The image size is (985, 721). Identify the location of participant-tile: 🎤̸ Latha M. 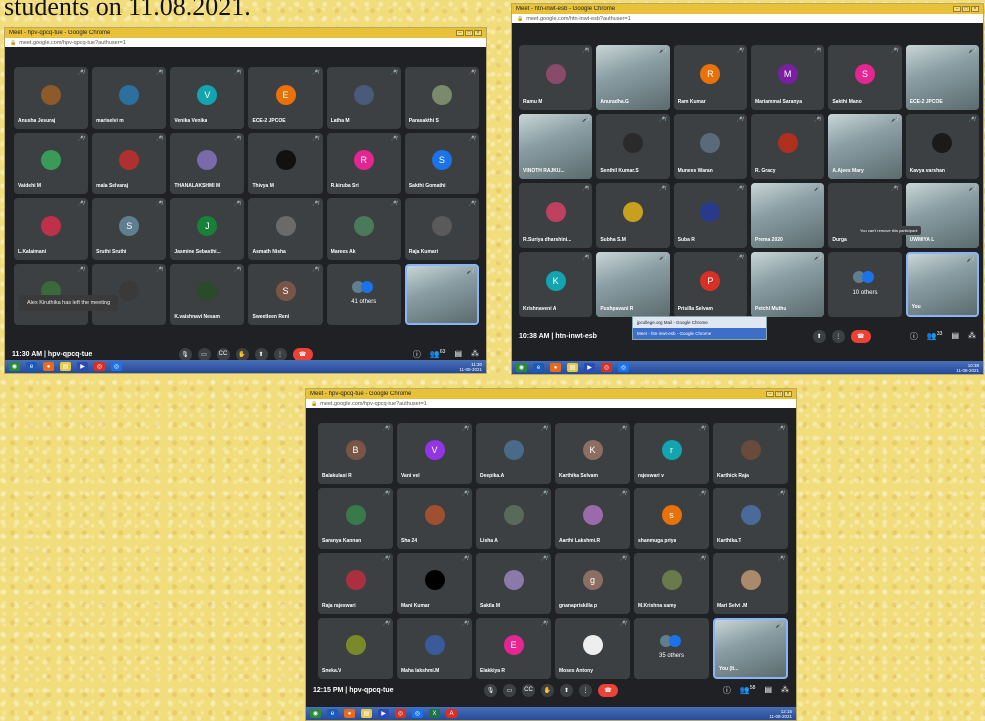
(363, 98).